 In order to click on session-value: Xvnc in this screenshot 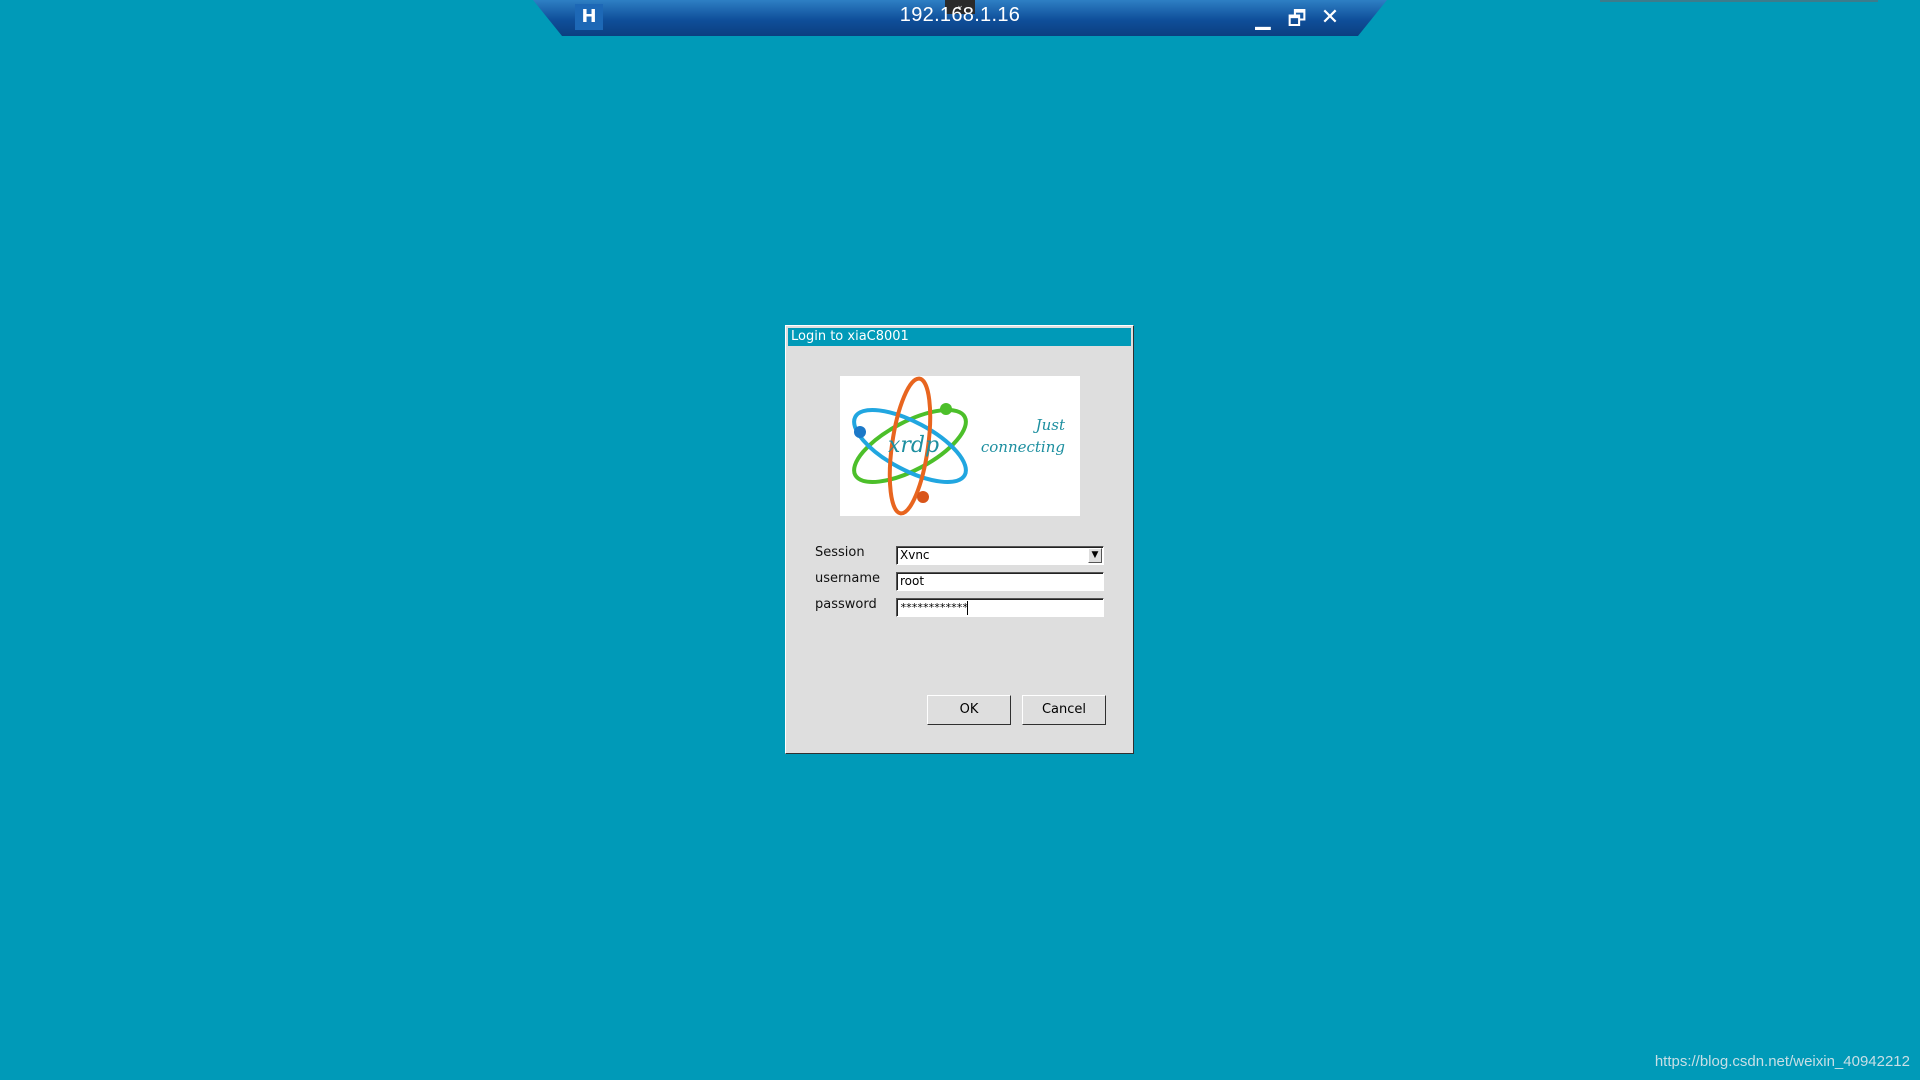, I will do `click(915, 555)`.